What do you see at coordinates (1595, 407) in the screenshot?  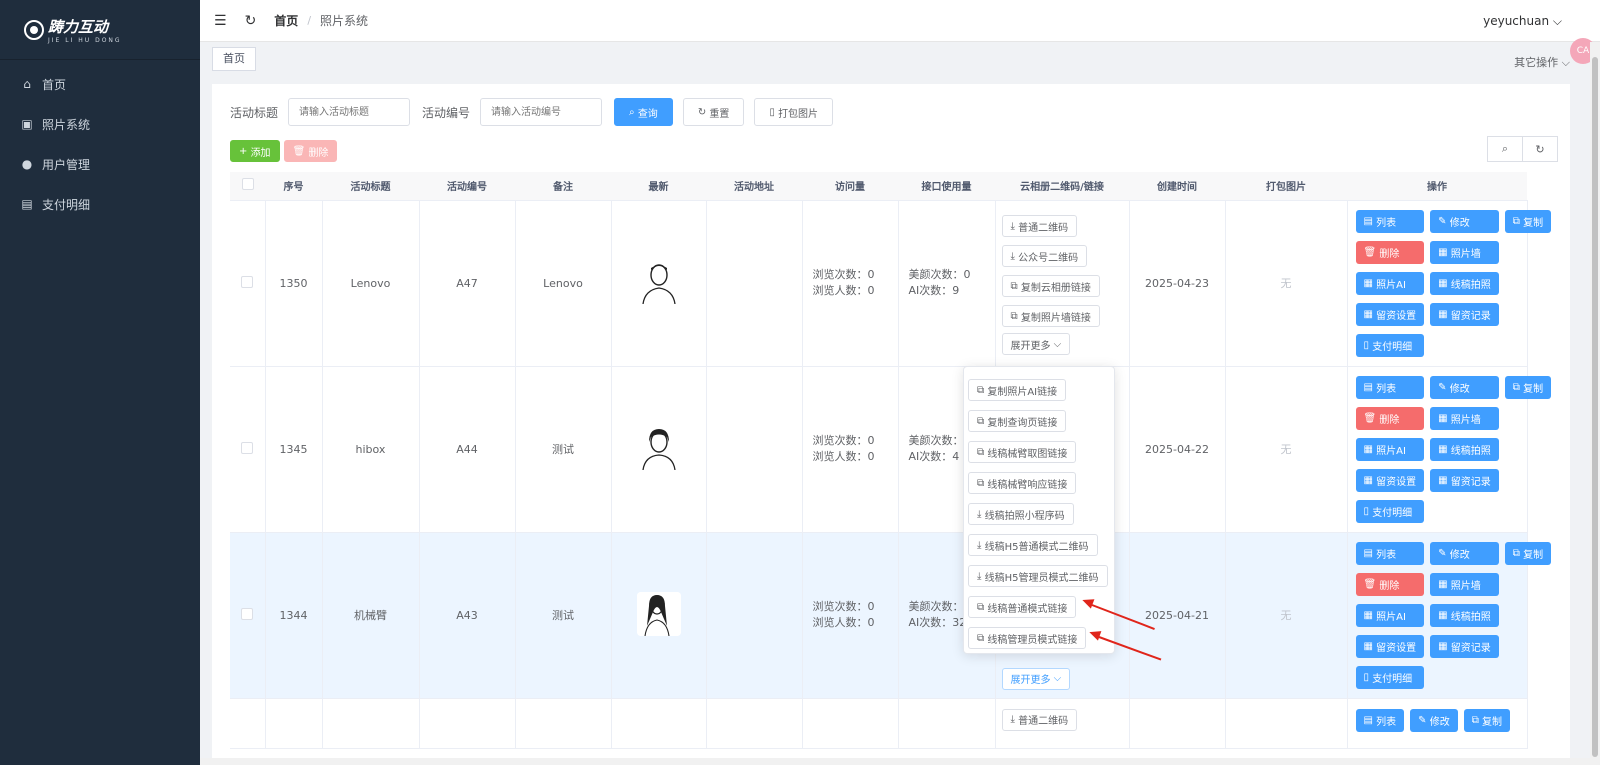 I see `scrollbar-thumb` at bounding box center [1595, 407].